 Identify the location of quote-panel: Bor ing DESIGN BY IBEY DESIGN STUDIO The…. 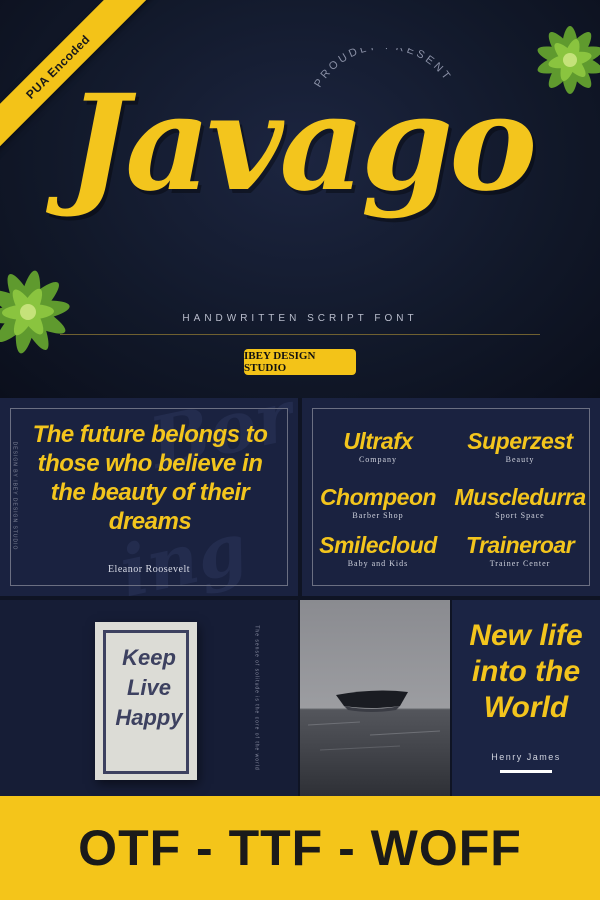
(149, 497).